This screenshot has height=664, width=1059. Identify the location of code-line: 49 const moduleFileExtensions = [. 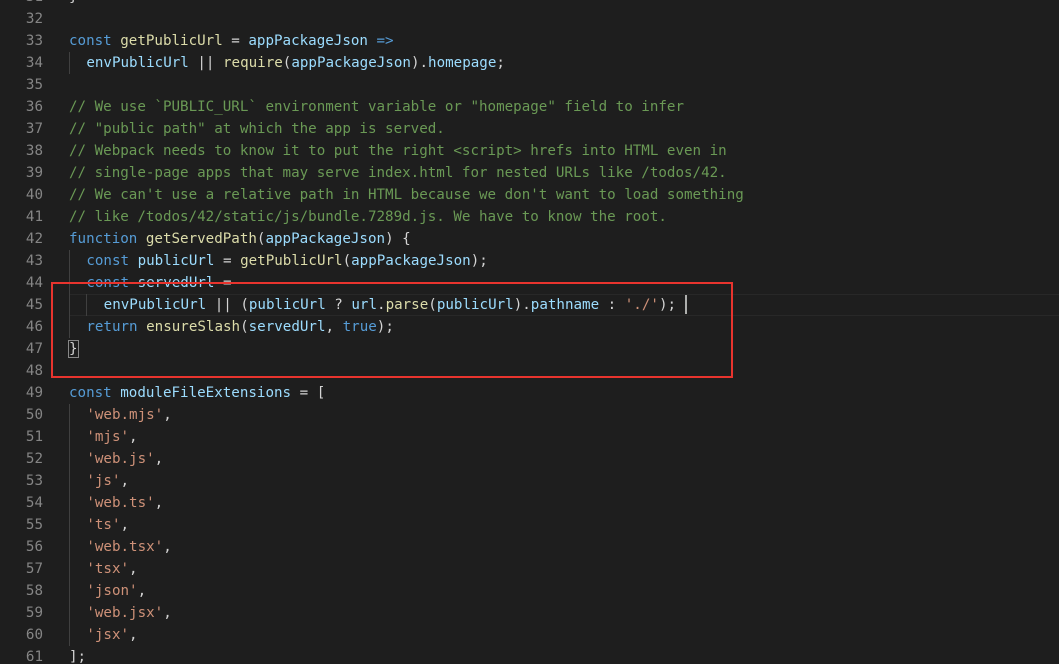
(529, 393).